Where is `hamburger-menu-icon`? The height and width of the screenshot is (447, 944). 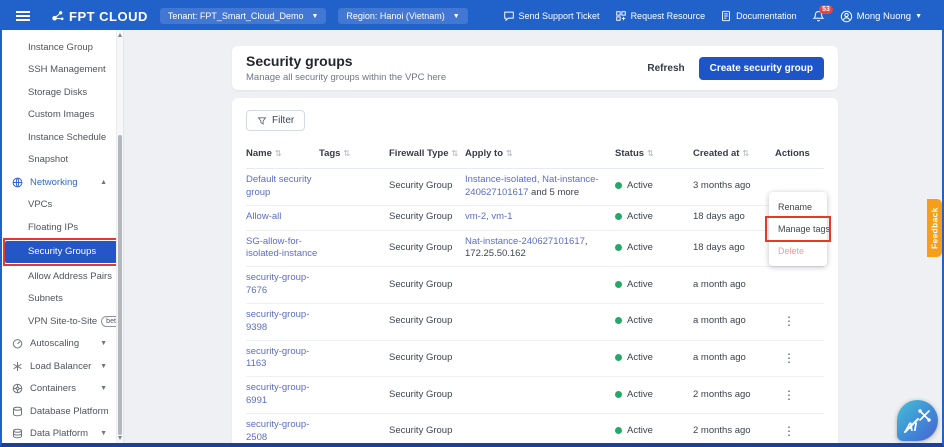
hamburger-menu-icon is located at coordinates (23, 16).